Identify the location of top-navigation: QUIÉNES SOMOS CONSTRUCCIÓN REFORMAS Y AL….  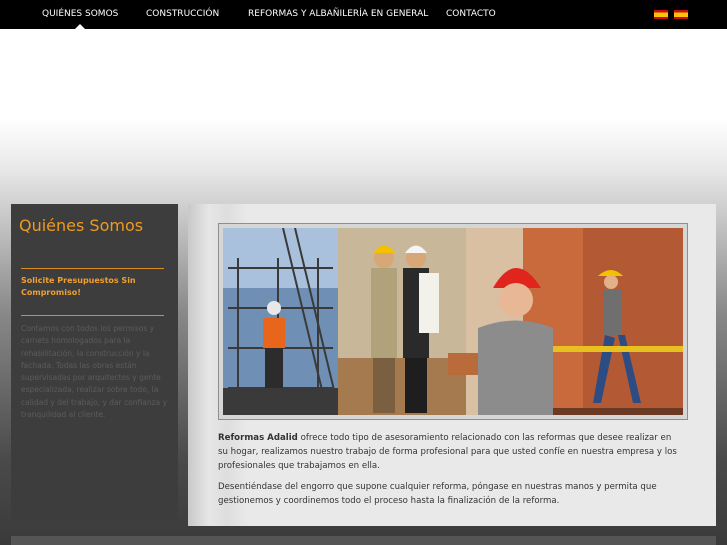
(363, 14).